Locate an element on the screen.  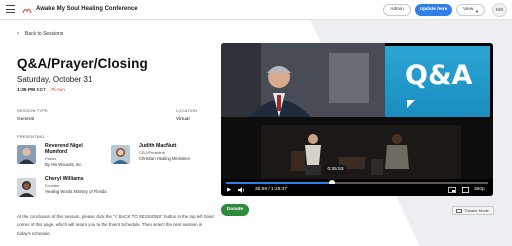
session-type-label: SESSION TYPE is located at coordinates (32, 110).